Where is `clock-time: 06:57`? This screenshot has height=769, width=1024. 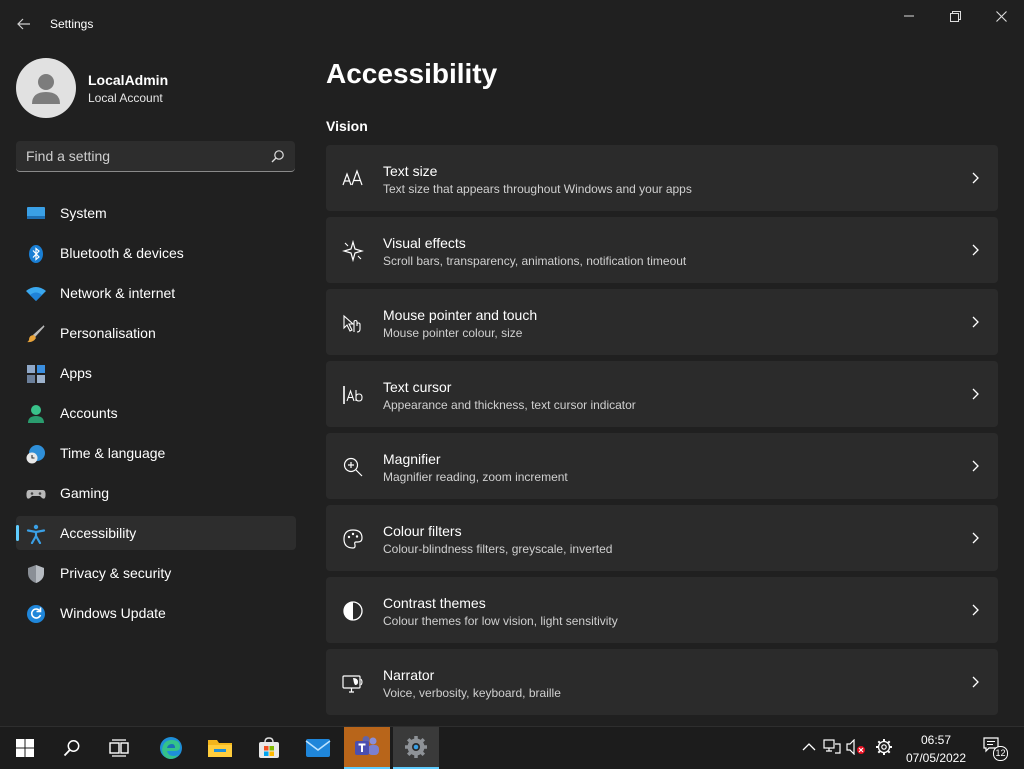
clock-time: 06:57 is located at coordinates (936, 740).